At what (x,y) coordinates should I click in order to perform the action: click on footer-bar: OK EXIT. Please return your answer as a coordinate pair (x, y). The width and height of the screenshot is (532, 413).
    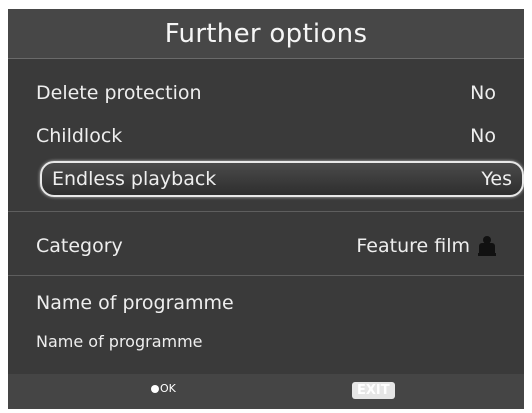
    Looking at the image, I should click on (266, 391).